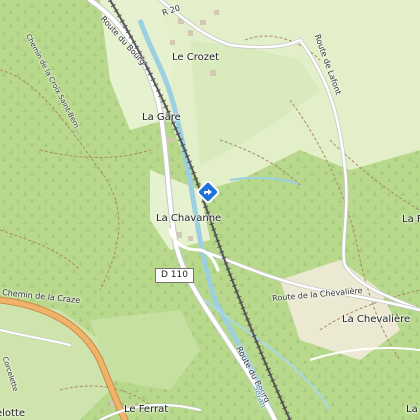  What do you see at coordinates (174, 275) in the screenshot?
I see `road-shield-d110: D 110` at bounding box center [174, 275].